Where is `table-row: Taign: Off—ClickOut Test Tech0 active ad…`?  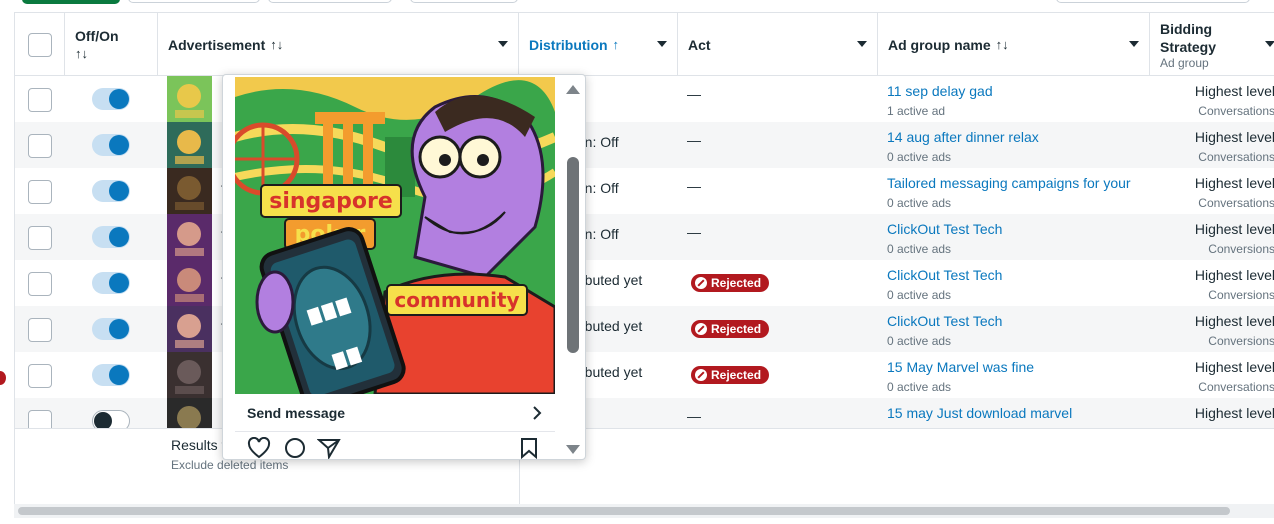
table-row: Taign: Off—ClickOut Test Tech0 active ad… is located at coordinates (644, 237).